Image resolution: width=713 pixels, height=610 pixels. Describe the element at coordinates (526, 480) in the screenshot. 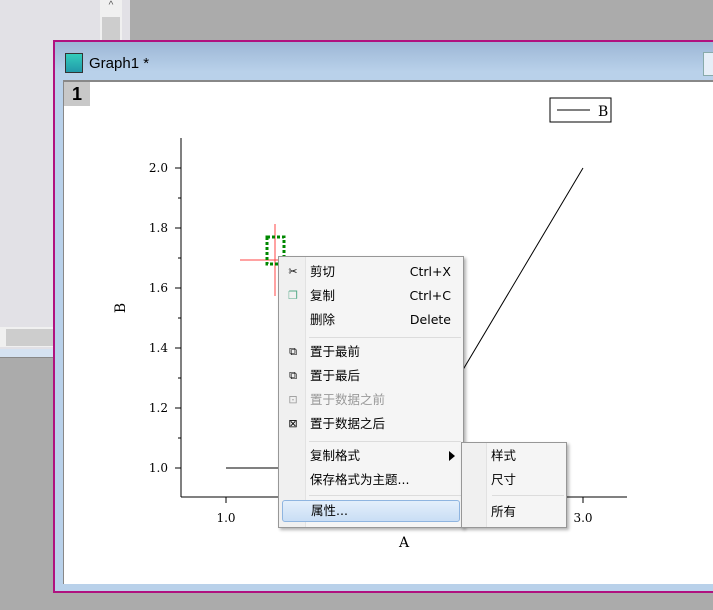

I see `submenu-item-size: 尺寸` at that location.